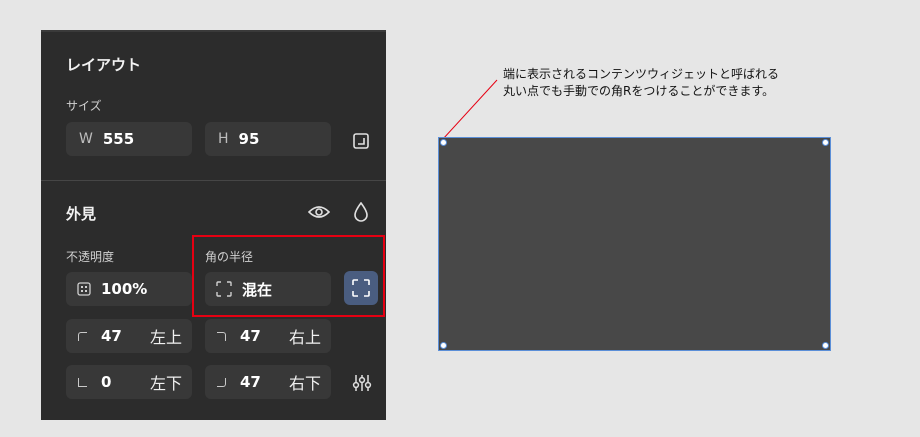 The image size is (920, 437). What do you see at coordinates (470, 109) in the screenshot?
I see `annotation-leader-line` at bounding box center [470, 109].